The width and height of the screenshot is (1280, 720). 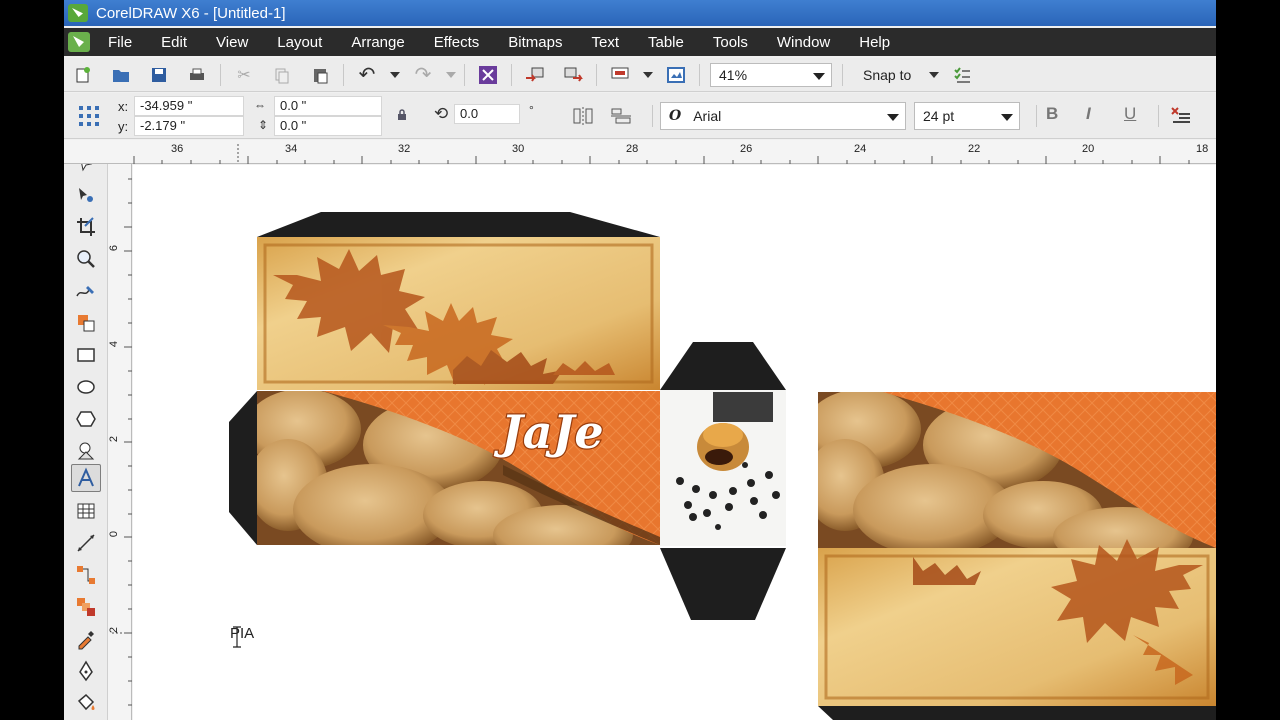 I want to click on rotation-angle-field: 0.0, so click(x=487, y=114).